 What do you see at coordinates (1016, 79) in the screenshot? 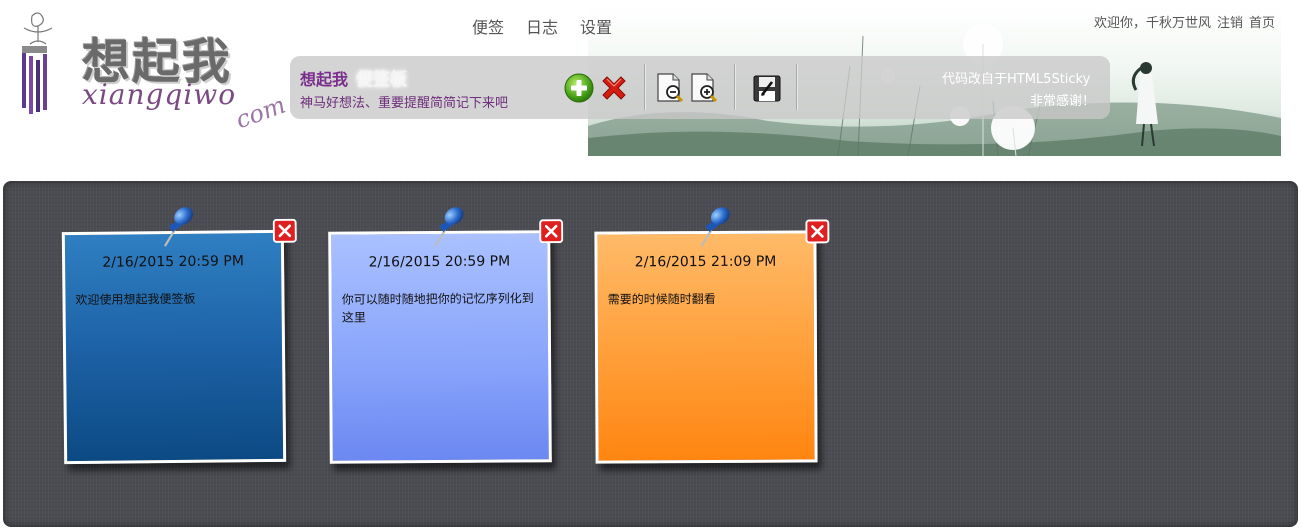
I see `credit-text: 代码改自于HTML5Sticky` at bounding box center [1016, 79].